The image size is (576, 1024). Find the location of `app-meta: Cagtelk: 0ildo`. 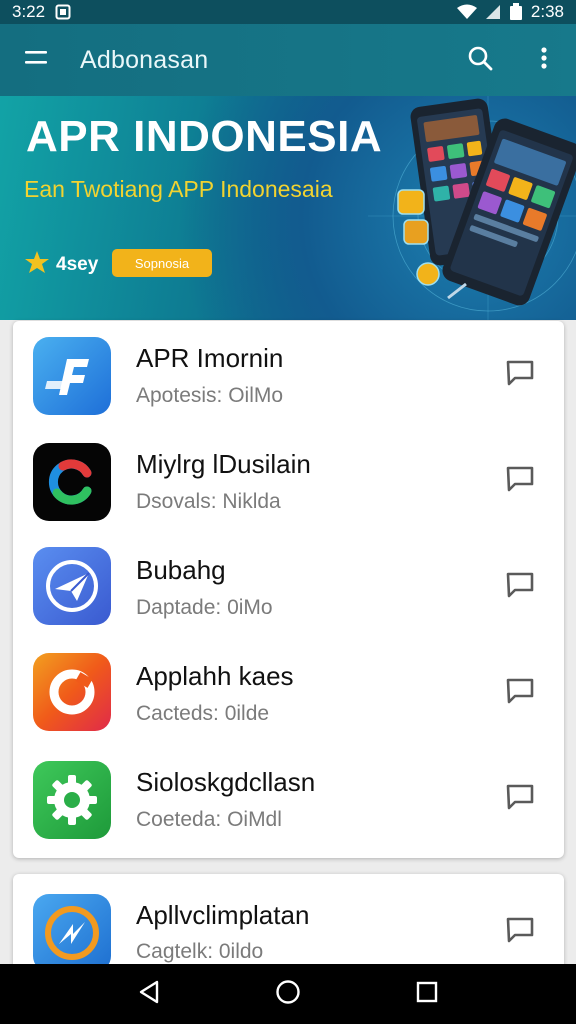

app-meta: Cagtelk: 0ildo is located at coordinates (200, 951).